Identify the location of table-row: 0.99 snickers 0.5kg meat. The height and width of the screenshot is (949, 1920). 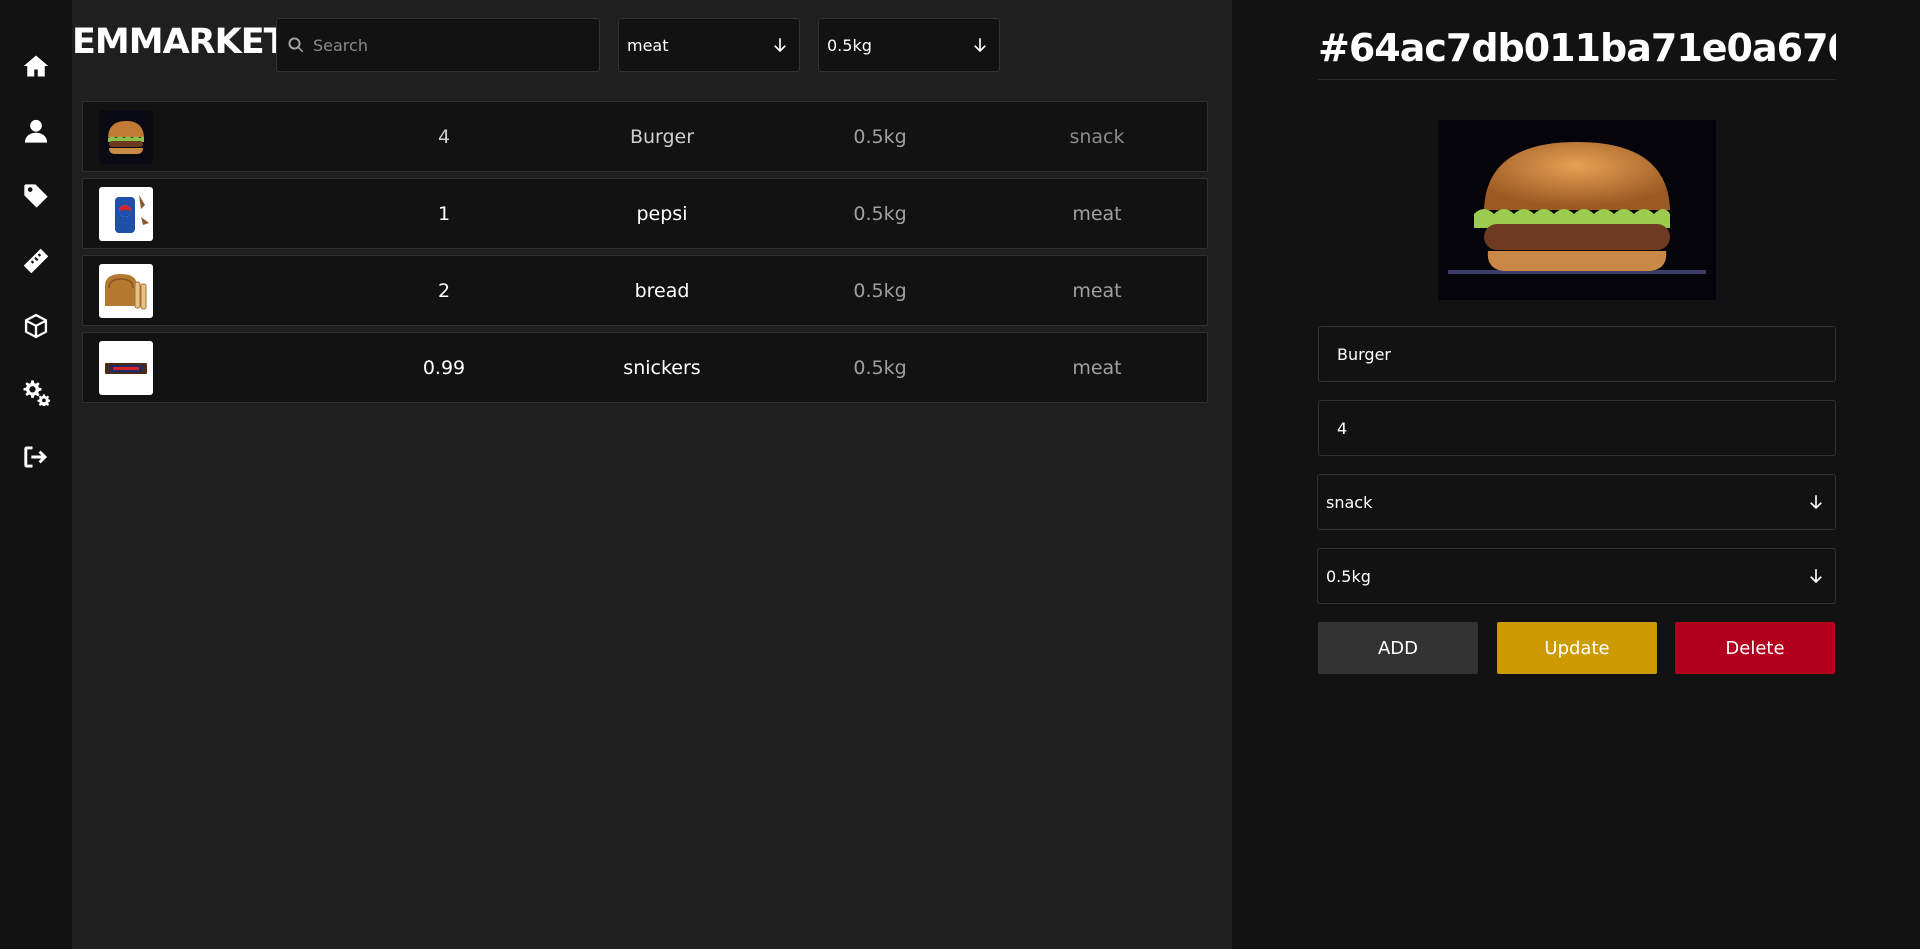
(645, 367).